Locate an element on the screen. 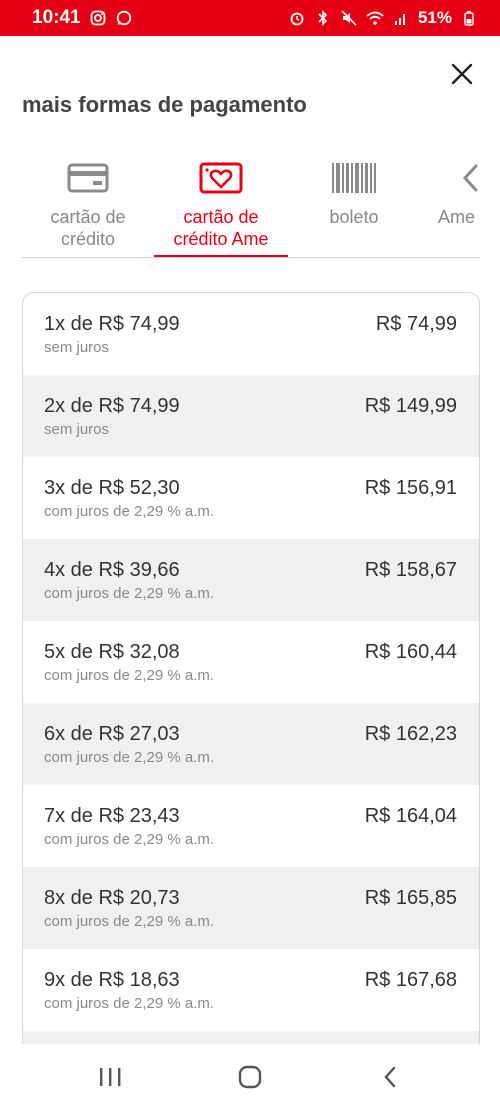 Image resolution: width=500 pixels, height=1111 pixels. ame-icon is located at coordinates (459, 178).